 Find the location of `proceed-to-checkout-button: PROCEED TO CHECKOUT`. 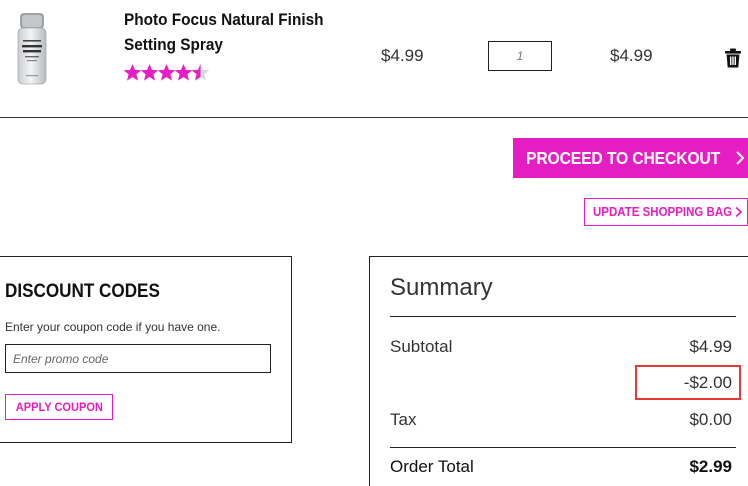

proceed-to-checkout-button: PROCEED TO CHECKOUT is located at coordinates (630, 158).